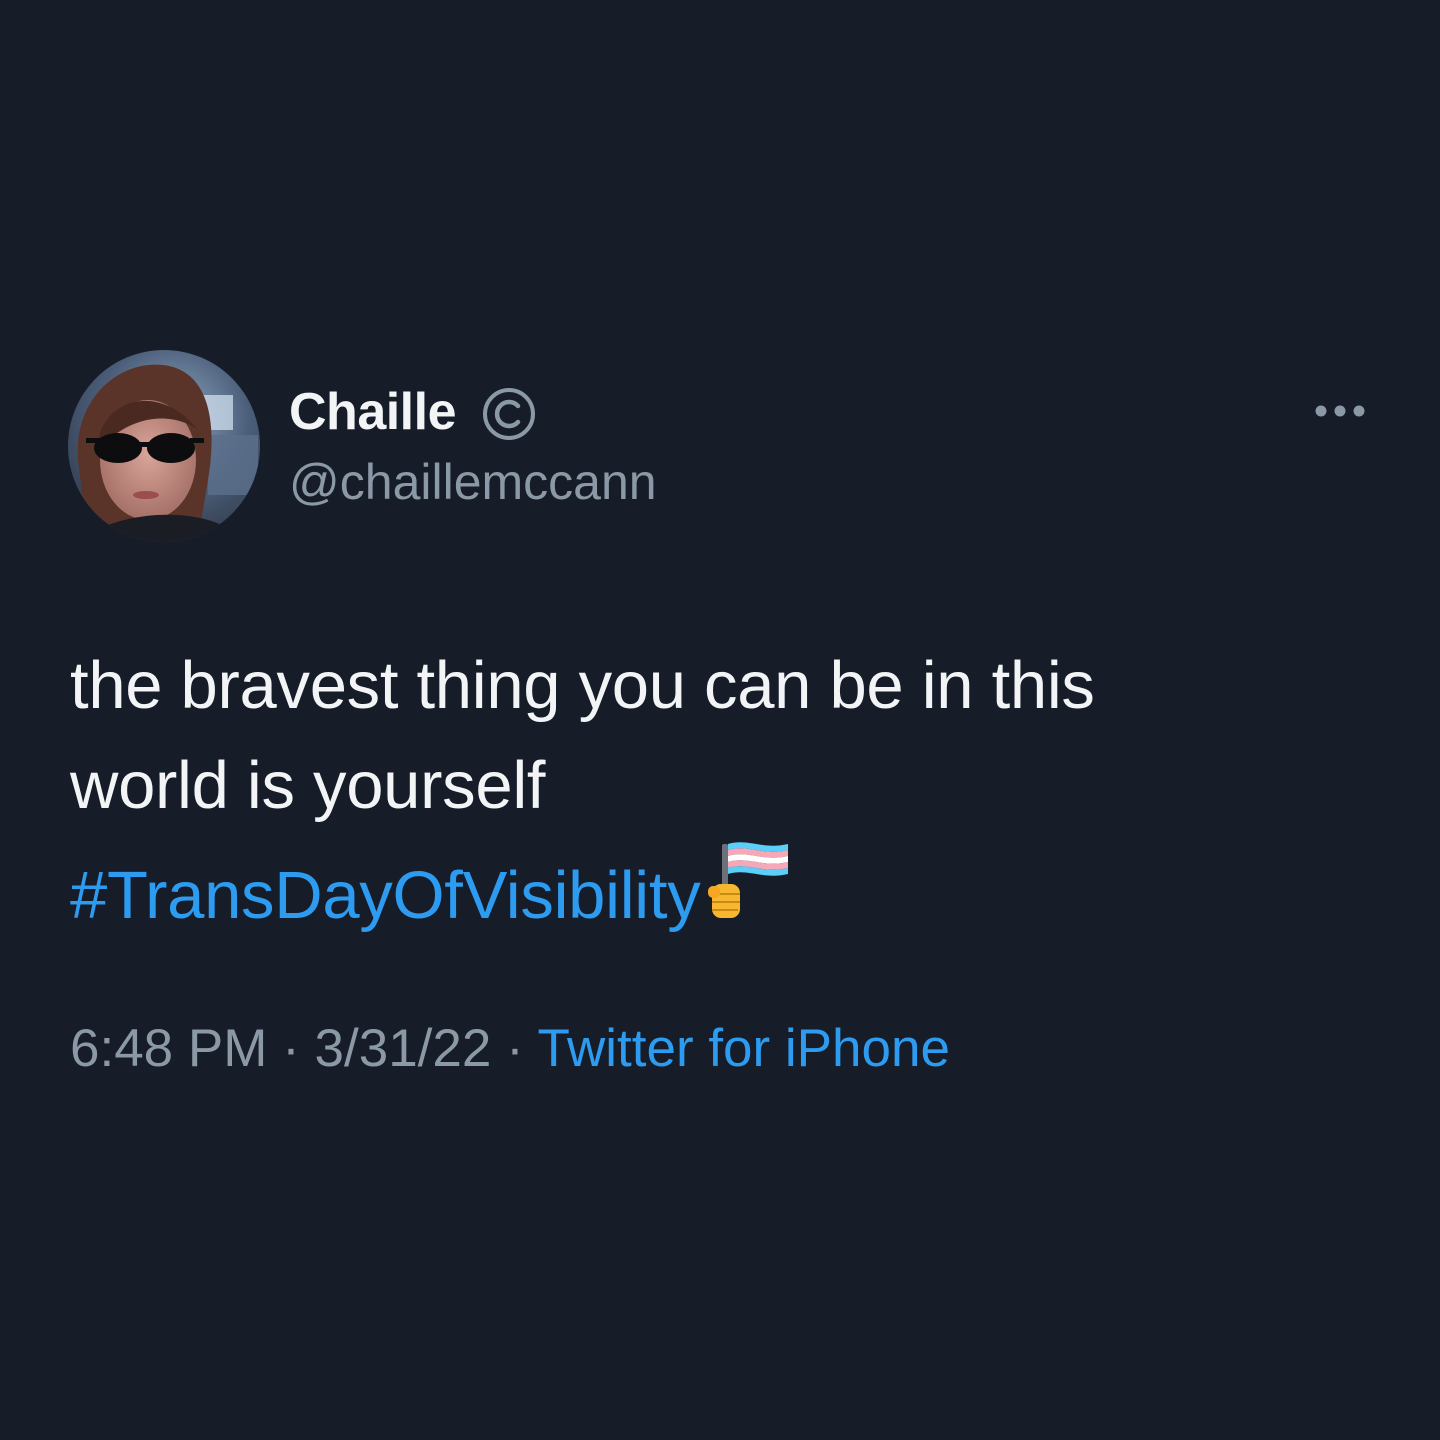  I want to click on hashtag-line: #TransDayOfVisibility, so click(720, 891).